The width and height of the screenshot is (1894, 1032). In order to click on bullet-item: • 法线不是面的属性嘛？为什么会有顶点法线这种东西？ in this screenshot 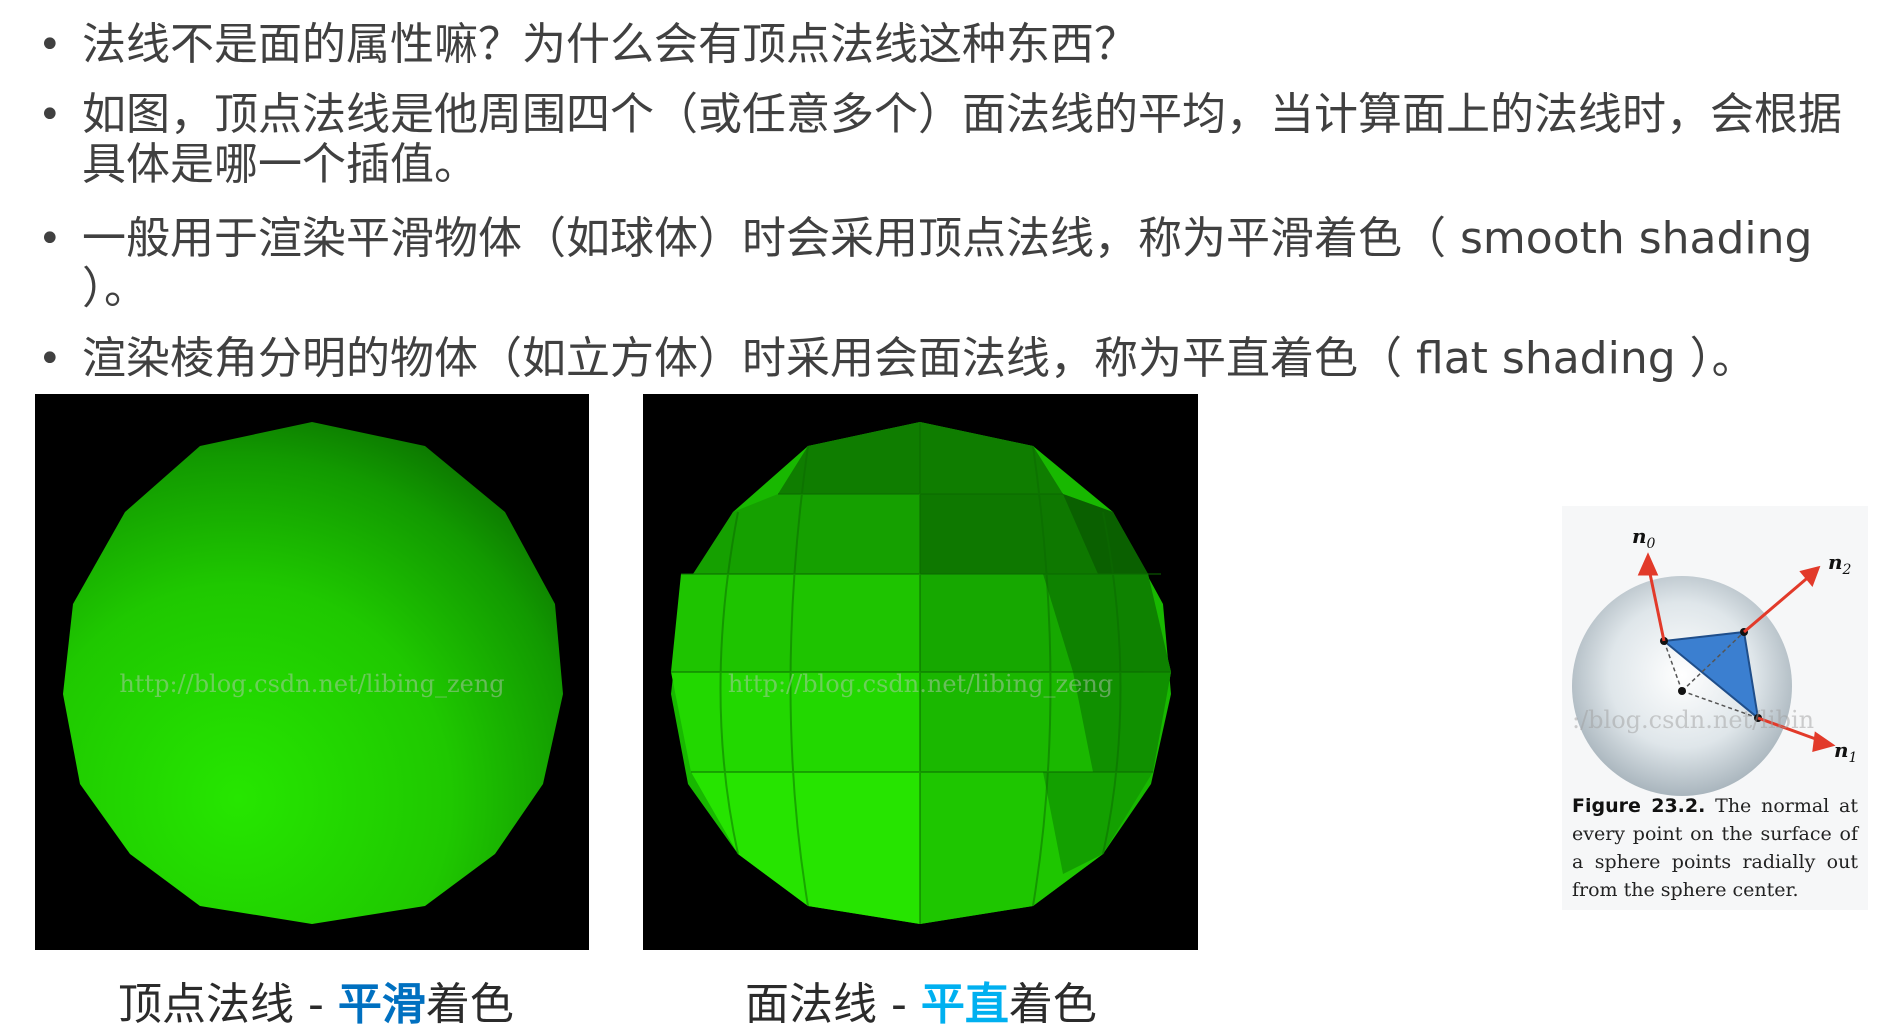, I will do `click(955, 45)`.